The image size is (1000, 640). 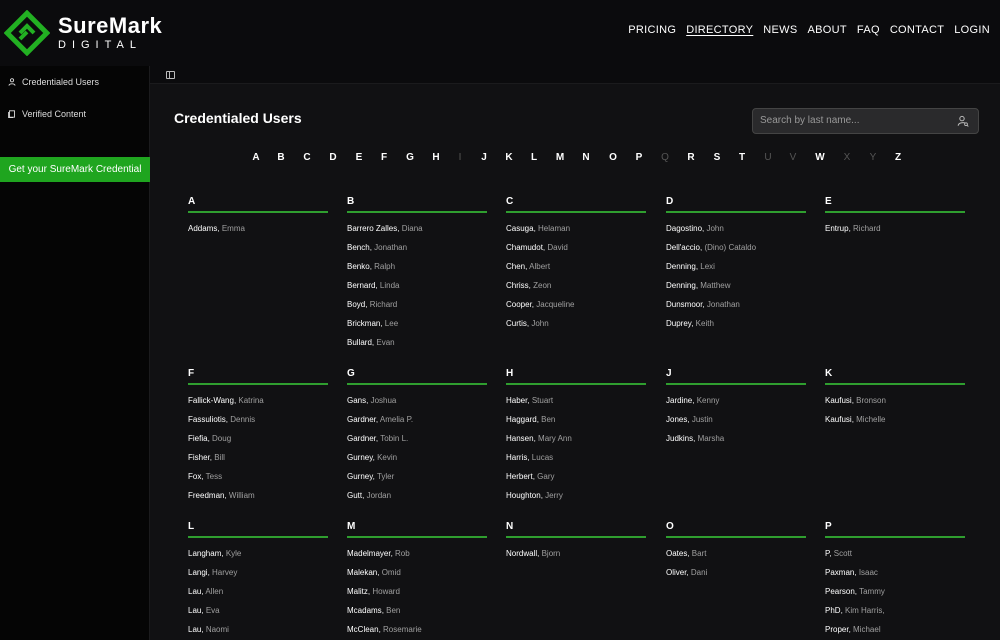 I want to click on alphabet-letter-b: B, so click(x=280, y=157).